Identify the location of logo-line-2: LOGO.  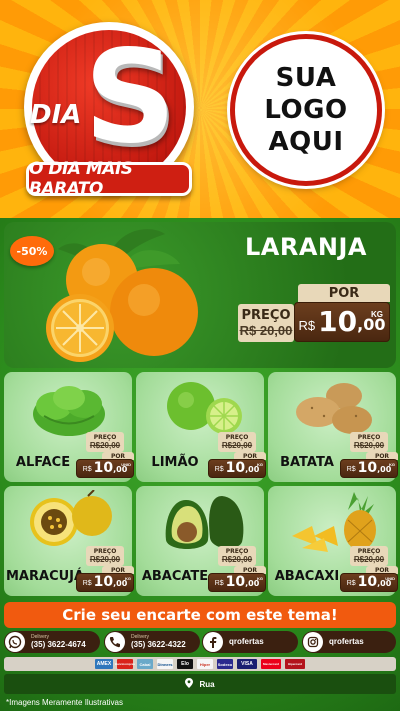
(306, 110).